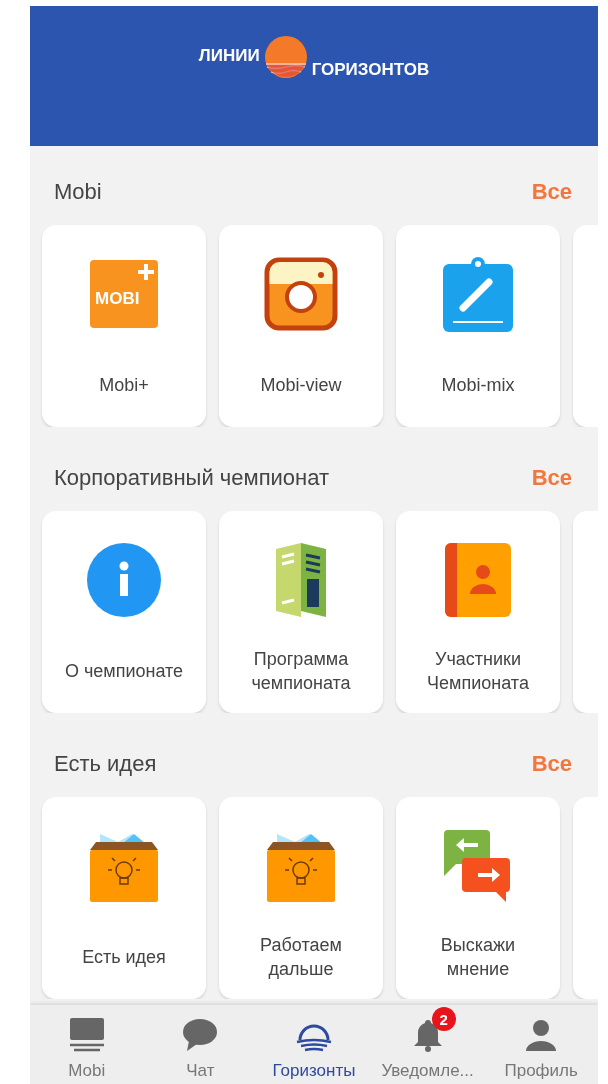 The height and width of the screenshot is (1084, 608). I want to click on clipboard-pencil-icon, so click(478, 294).